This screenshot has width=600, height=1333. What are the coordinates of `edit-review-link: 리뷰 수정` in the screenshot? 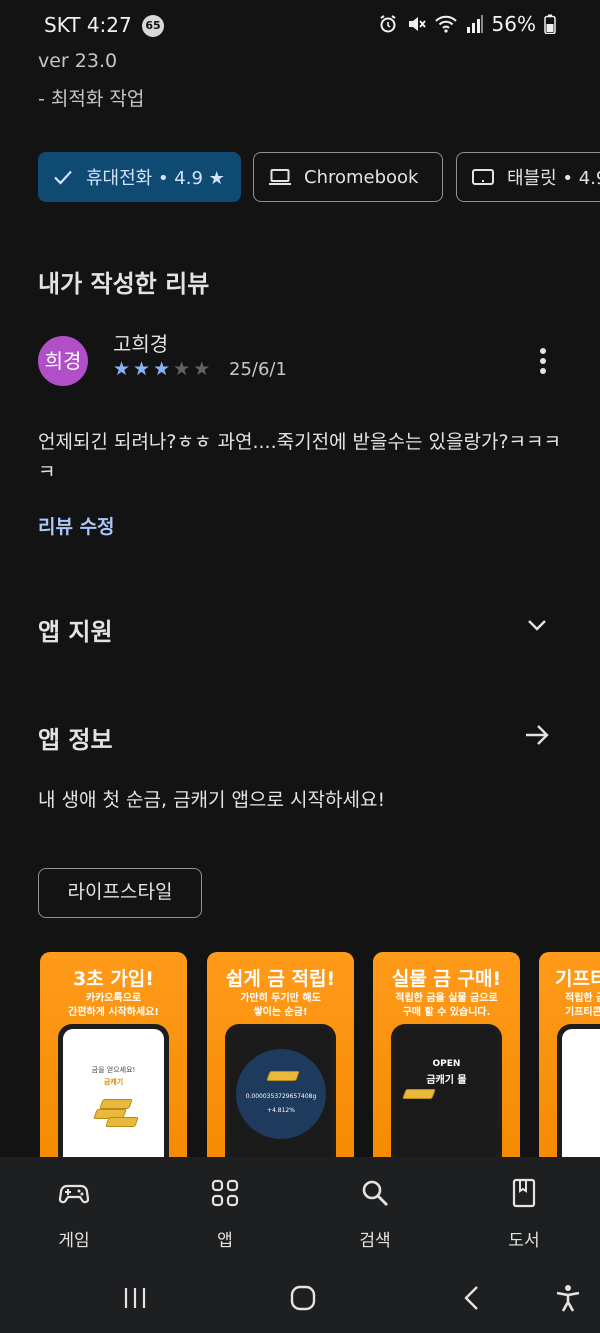 It's located at (76, 525).